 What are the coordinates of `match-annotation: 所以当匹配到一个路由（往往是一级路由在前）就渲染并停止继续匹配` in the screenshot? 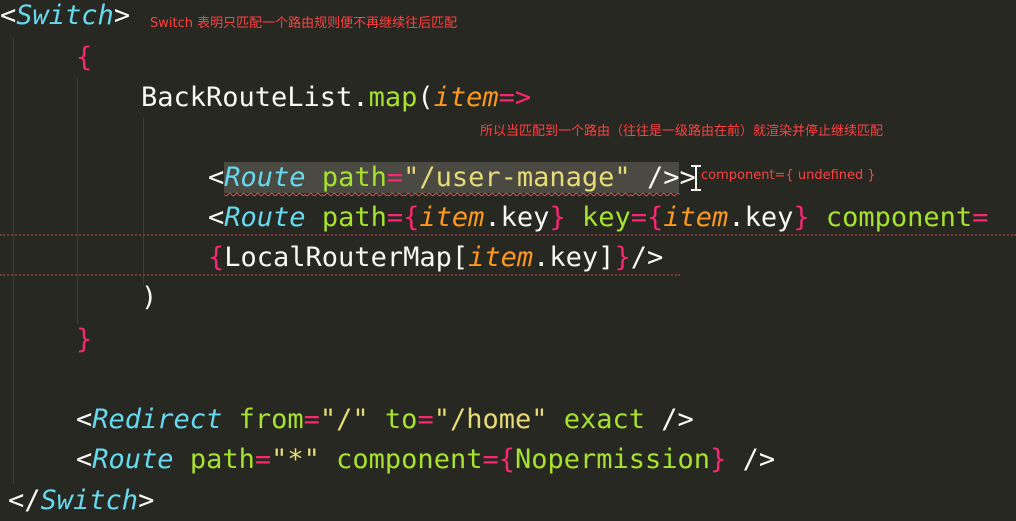 It's located at (682, 131).